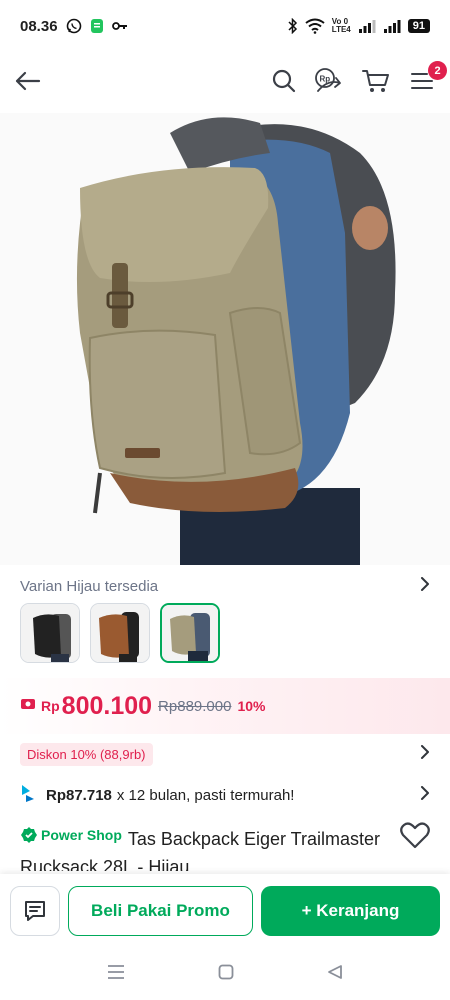  What do you see at coordinates (190, 633) in the screenshot?
I see `variant-thumbnail-green-selected` at bounding box center [190, 633].